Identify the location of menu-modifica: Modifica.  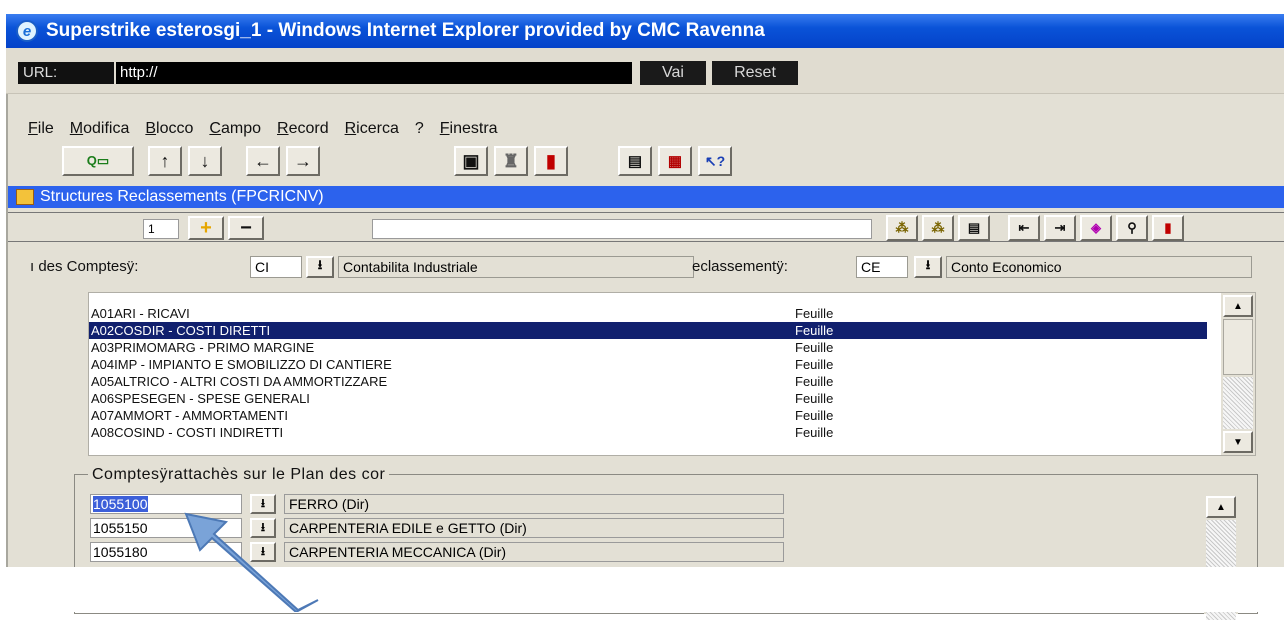
(100, 131).